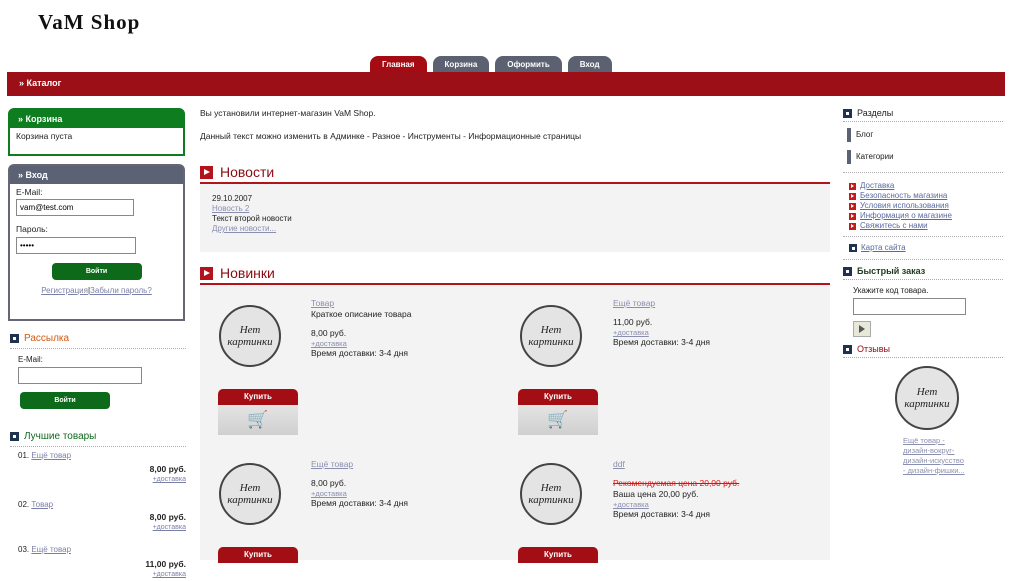 This screenshot has height=581, width=1012. I want to click on rank-number: 03., so click(24, 549).